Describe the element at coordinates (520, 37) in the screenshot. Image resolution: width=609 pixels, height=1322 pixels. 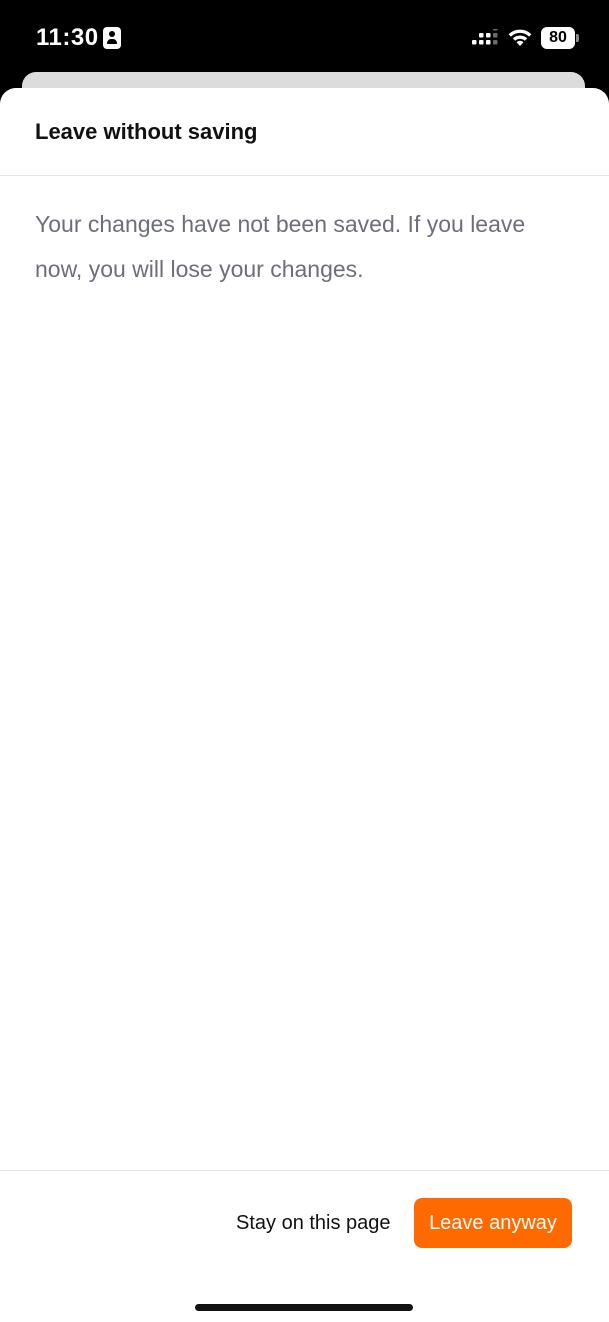
I see `wifi-icon` at that location.